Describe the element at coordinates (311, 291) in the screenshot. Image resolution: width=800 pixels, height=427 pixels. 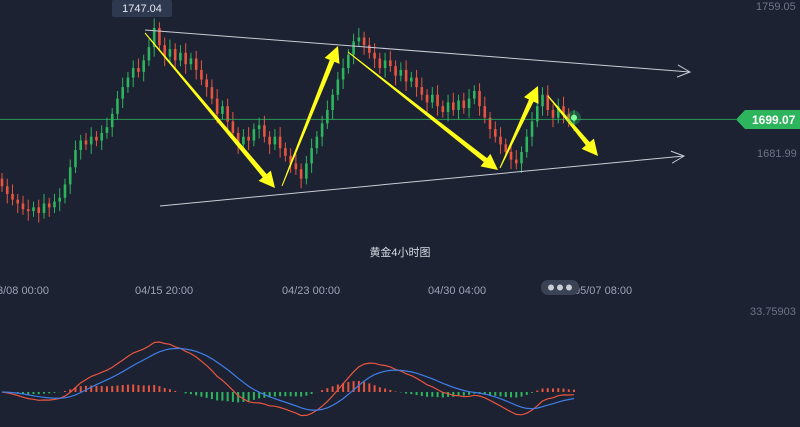
I see `time-tick-2: 04/23 00:00` at that location.